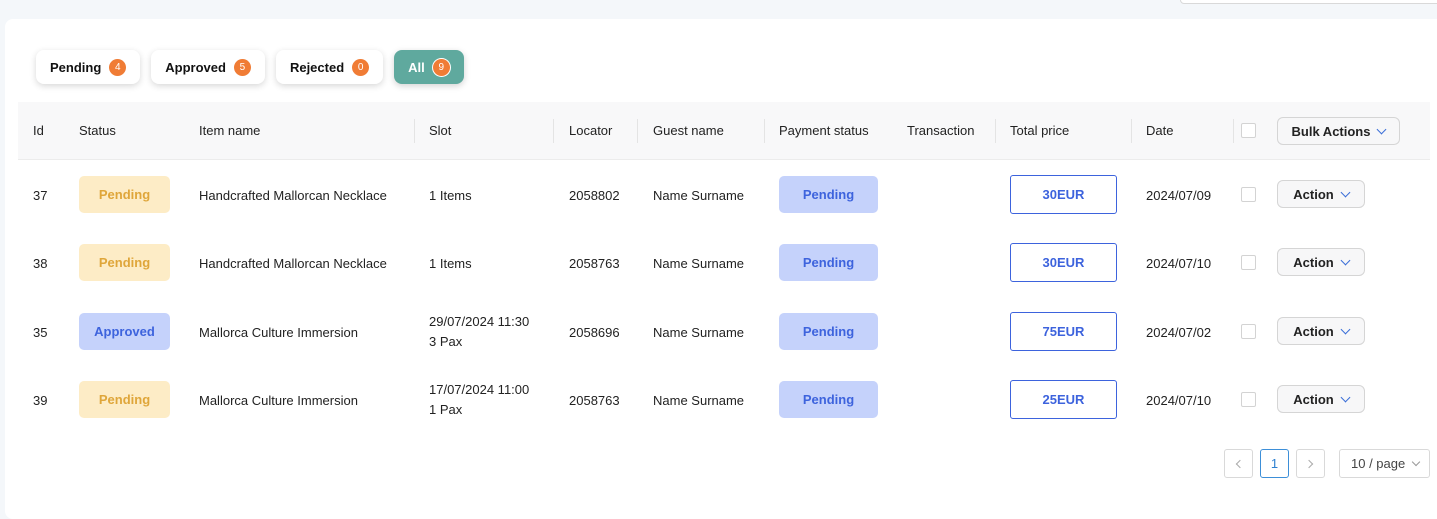  What do you see at coordinates (479, 321) in the screenshot?
I see `slot-datetime: 29/07/2024 11:30` at bounding box center [479, 321].